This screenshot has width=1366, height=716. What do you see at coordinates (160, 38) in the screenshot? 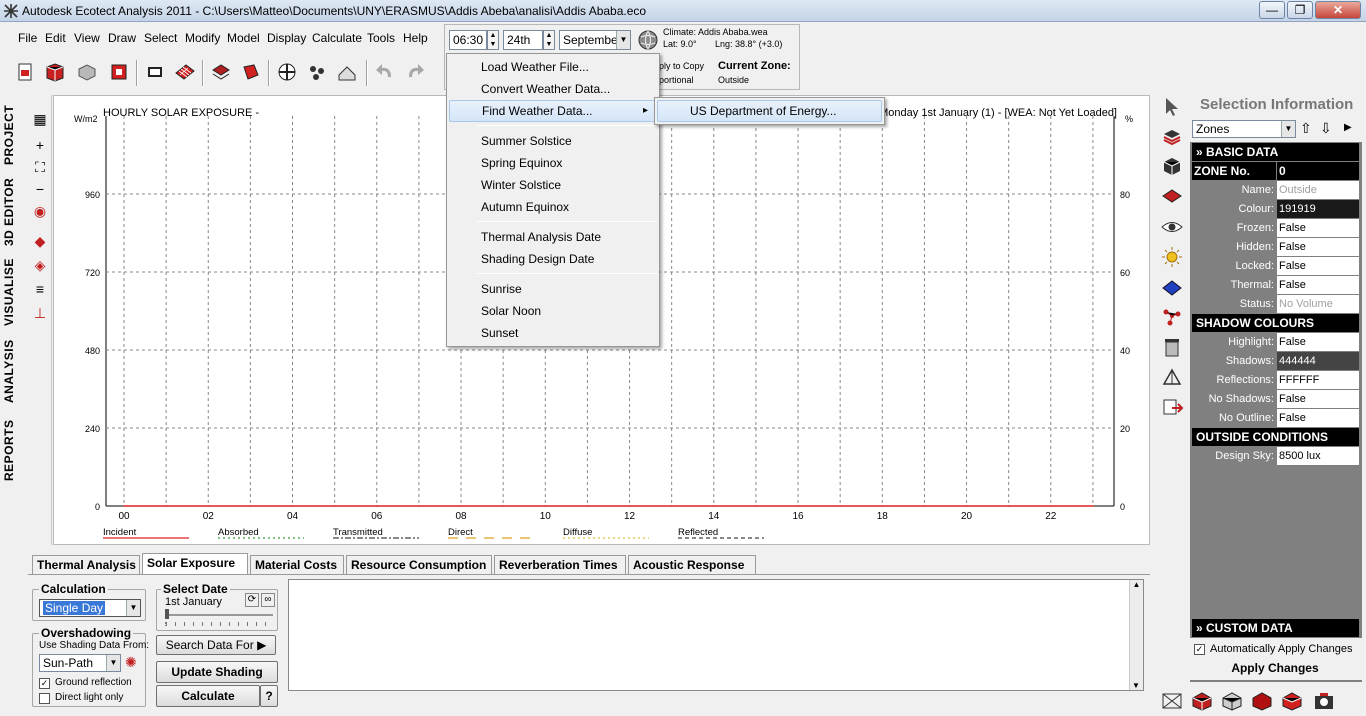
I see `menu-select: Select` at bounding box center [160, 38].